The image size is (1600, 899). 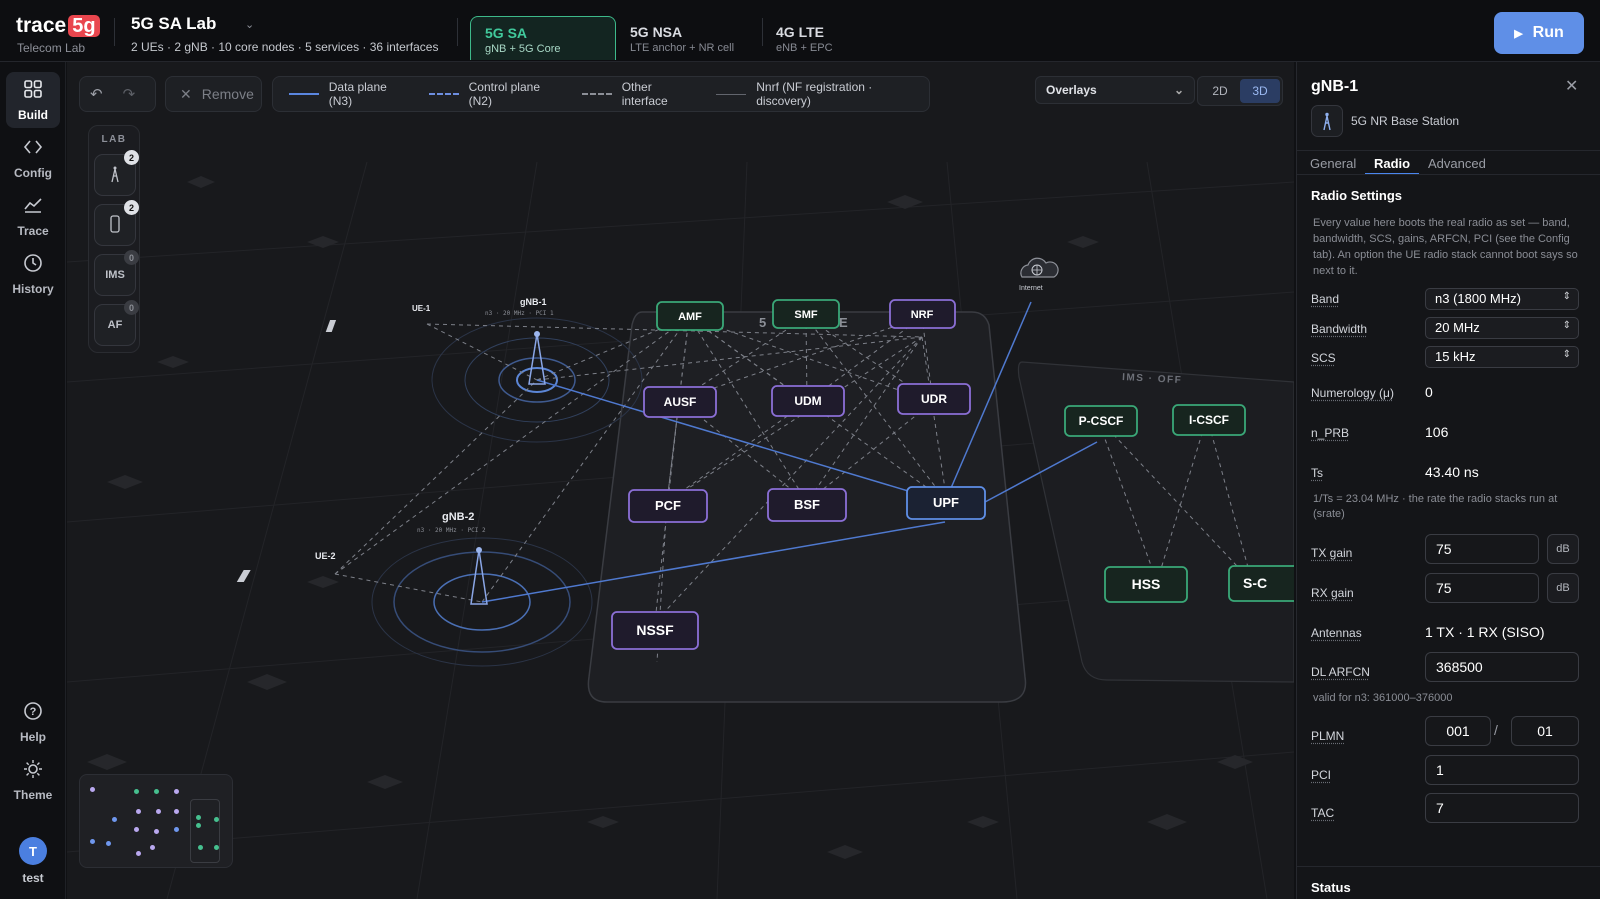 What do you see at coordinates (1333, 163) in the screenshot?
I see `tab-general: General` at bounding box center [1333, 163].